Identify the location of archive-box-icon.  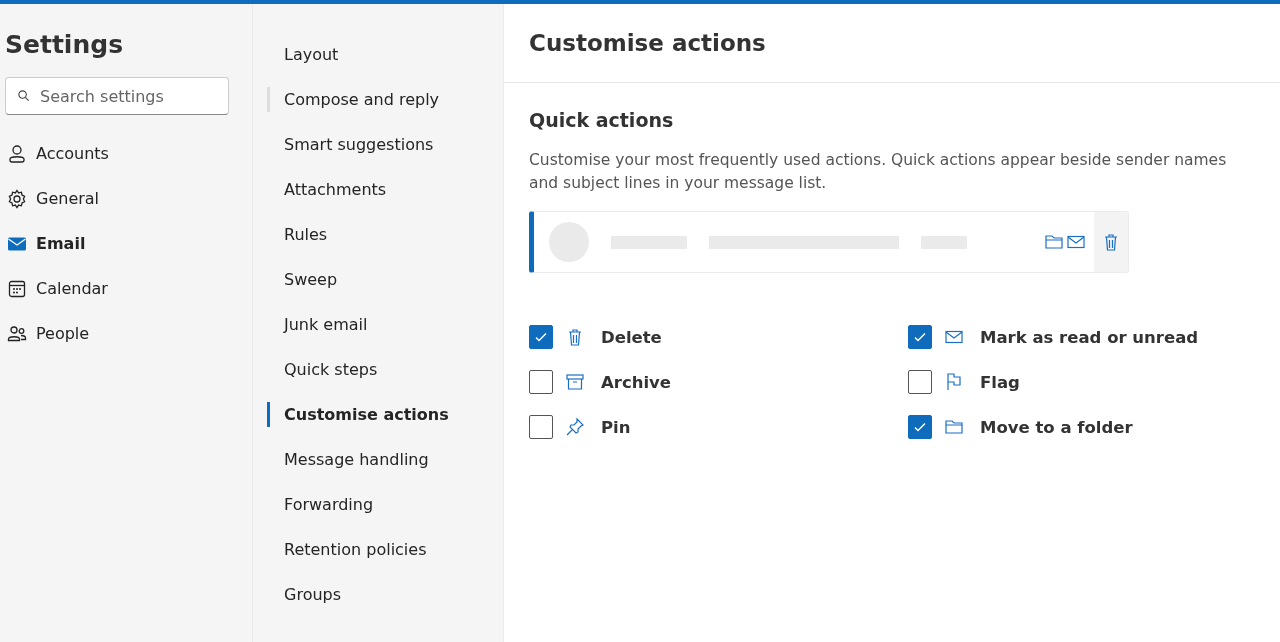
(575, 382).